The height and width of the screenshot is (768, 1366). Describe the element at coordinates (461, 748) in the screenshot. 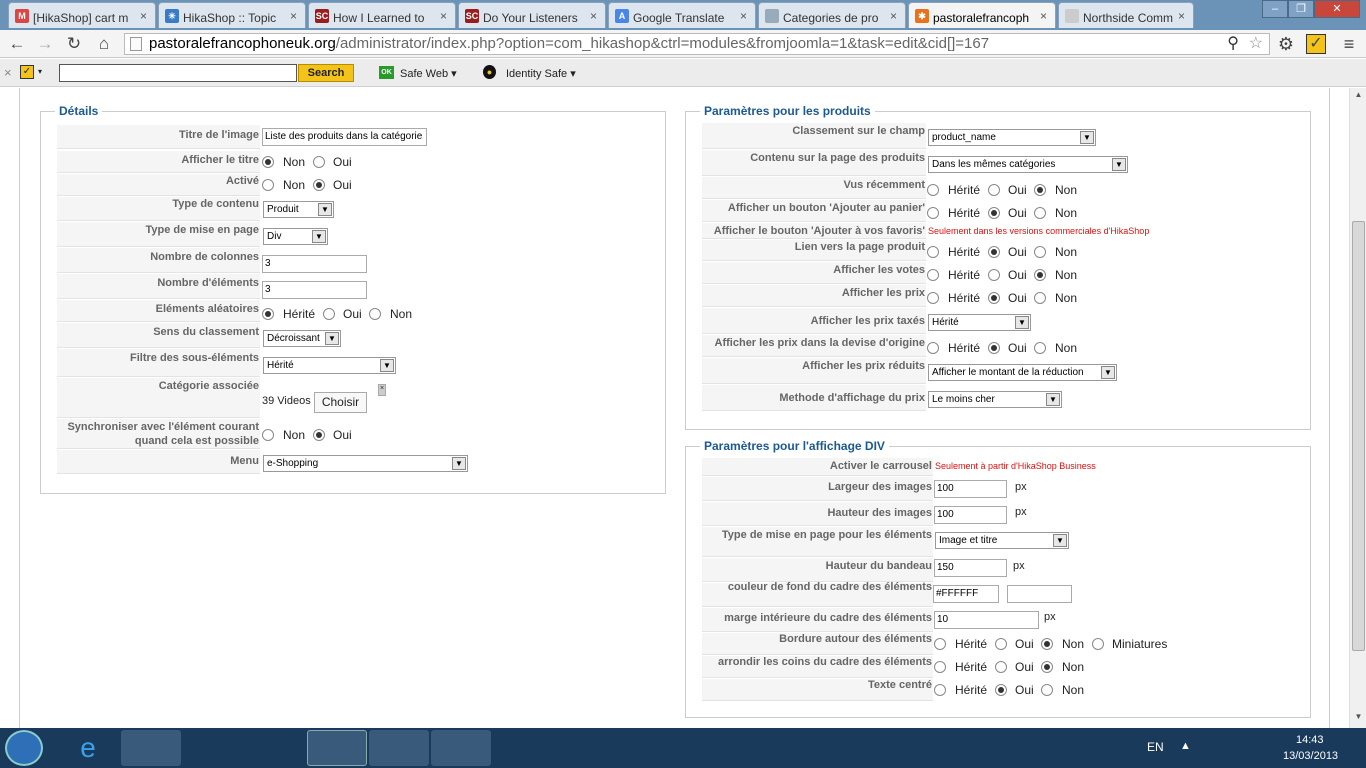

I see `app-icon` at that location.